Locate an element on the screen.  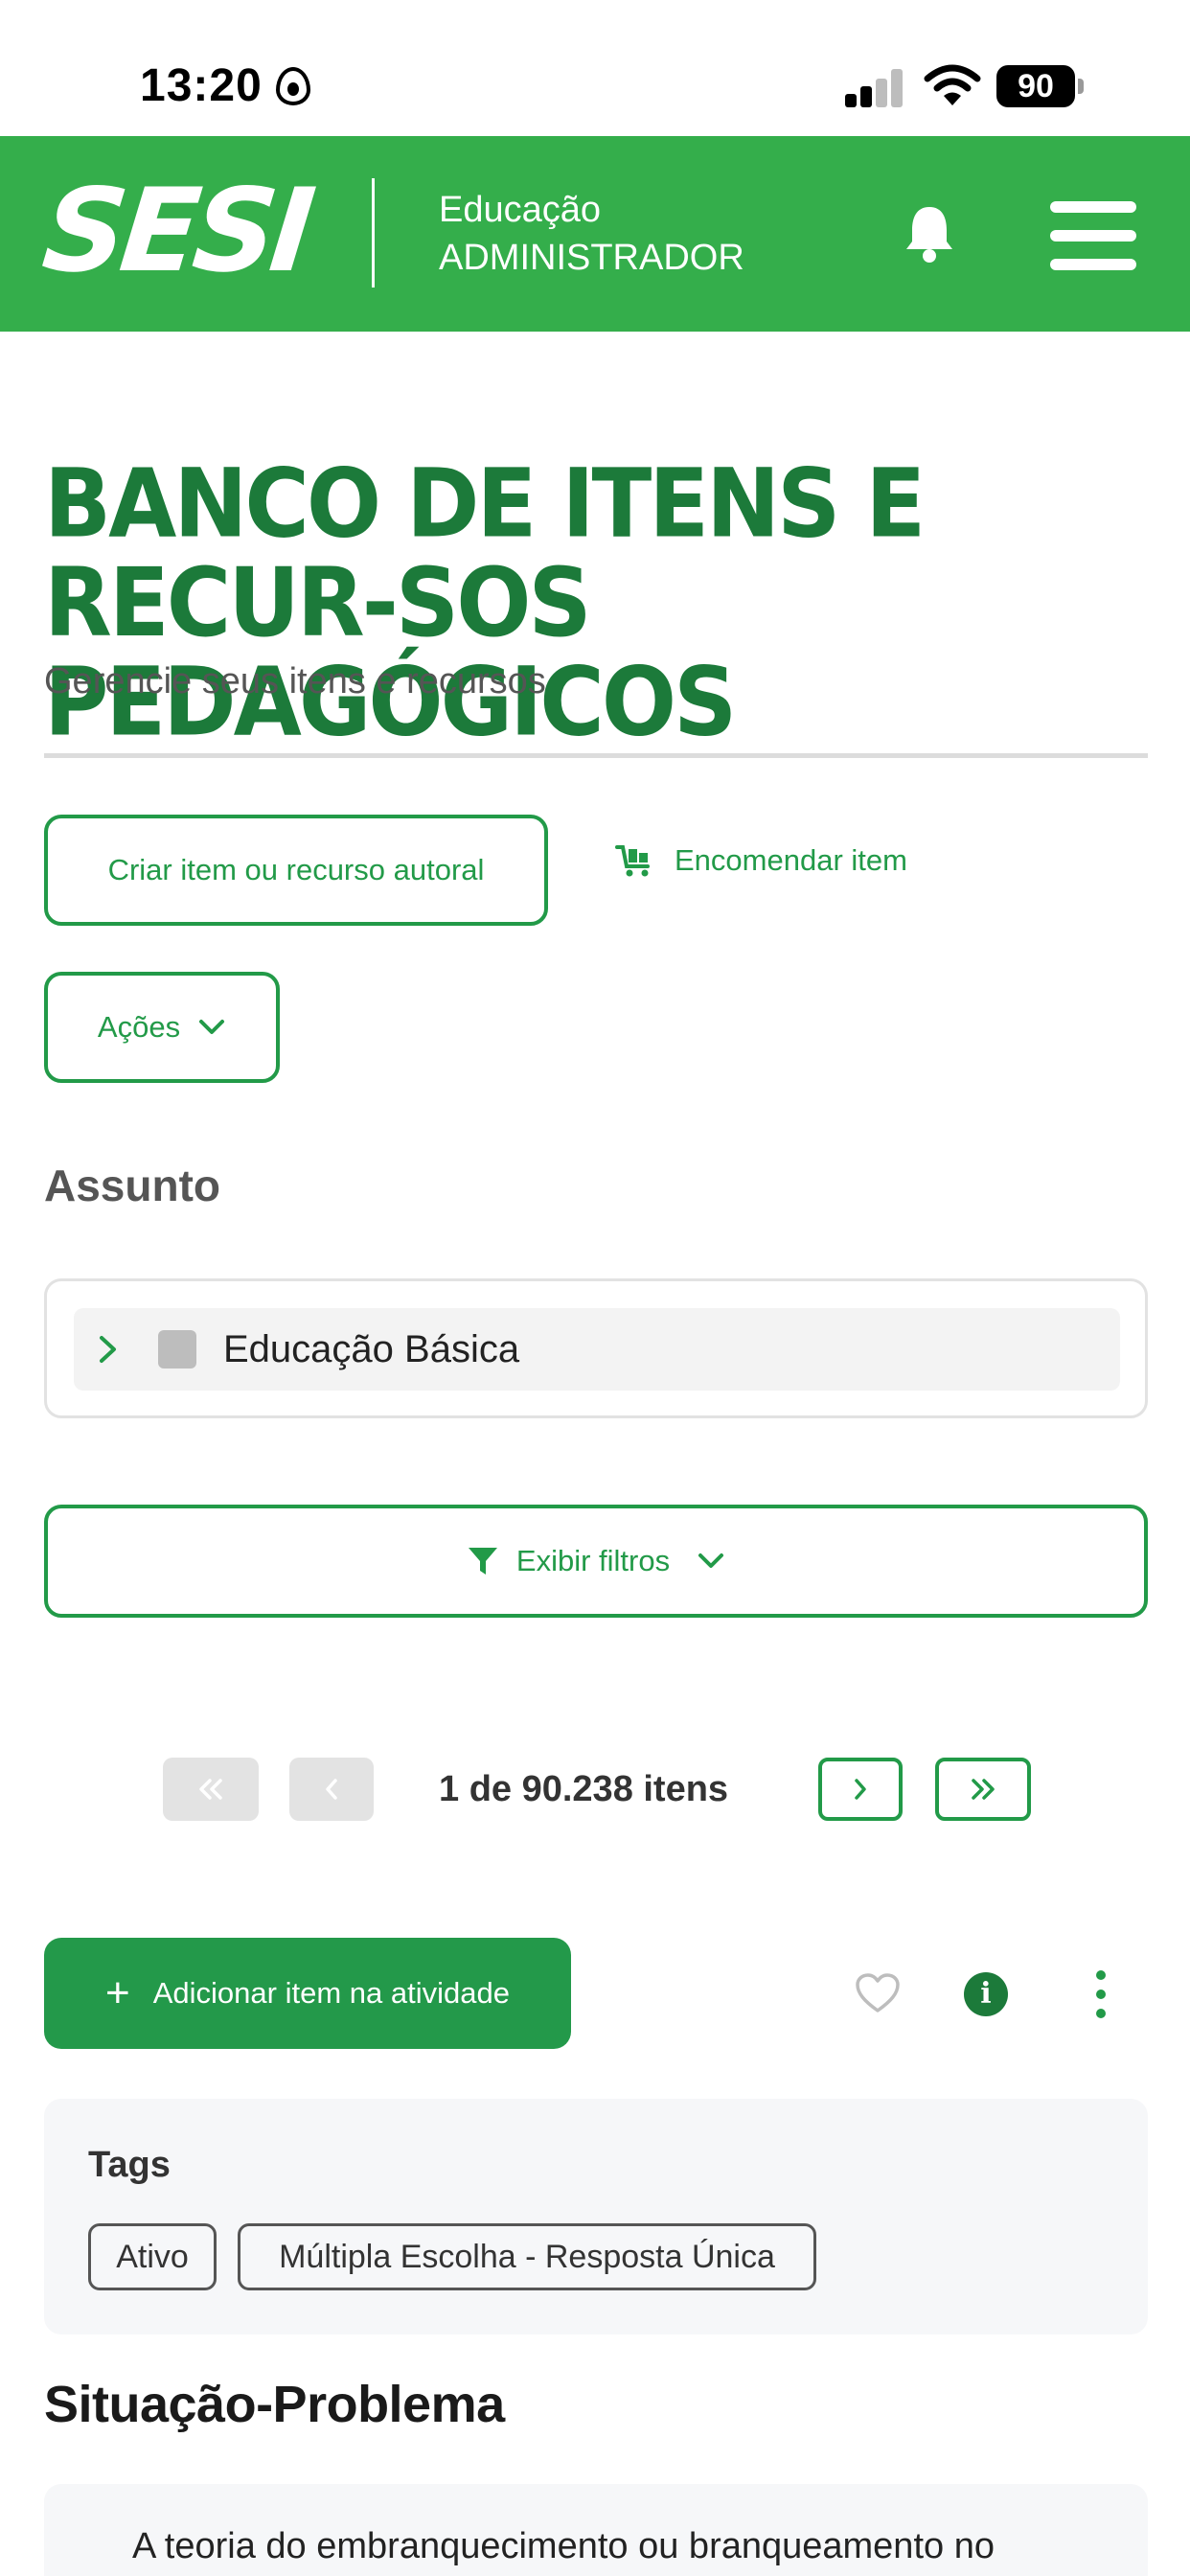
double-chevron-right-icon is located at coordinates (984, 1789).